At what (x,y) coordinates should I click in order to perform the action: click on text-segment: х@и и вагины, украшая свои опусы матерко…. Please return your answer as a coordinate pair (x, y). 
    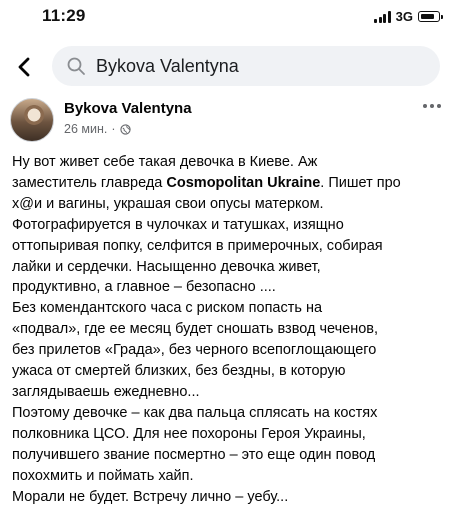
    Looking at the image, I should click on (168, 204).